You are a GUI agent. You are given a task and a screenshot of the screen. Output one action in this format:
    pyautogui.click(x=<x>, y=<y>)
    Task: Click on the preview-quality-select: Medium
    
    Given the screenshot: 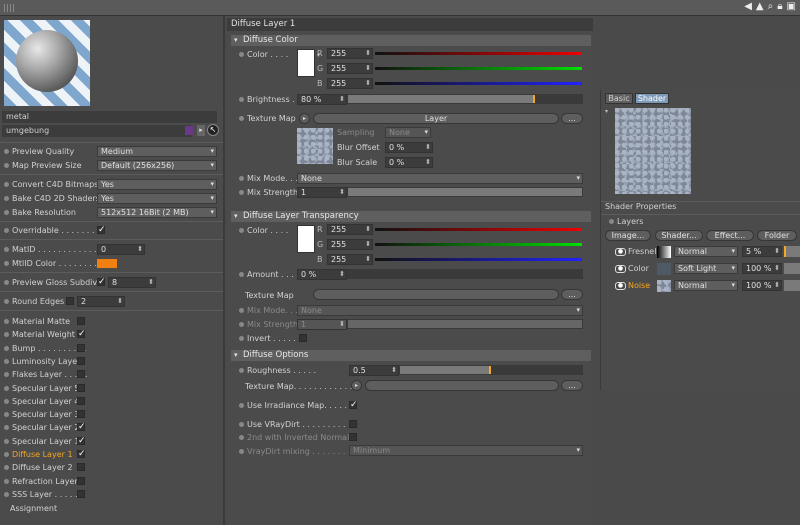 What is the action you would take?
    pyautogui.click(x=157, y=151)
    